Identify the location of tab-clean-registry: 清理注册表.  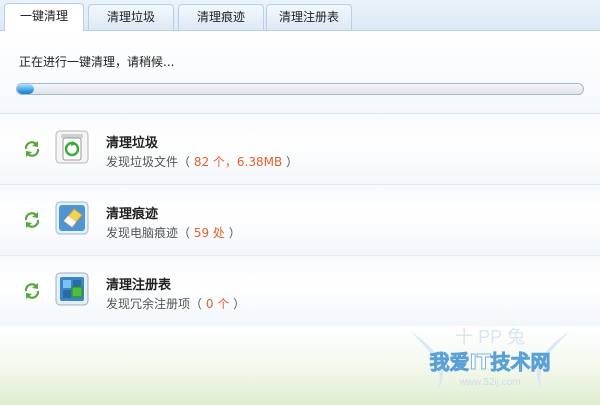
(309, 17).